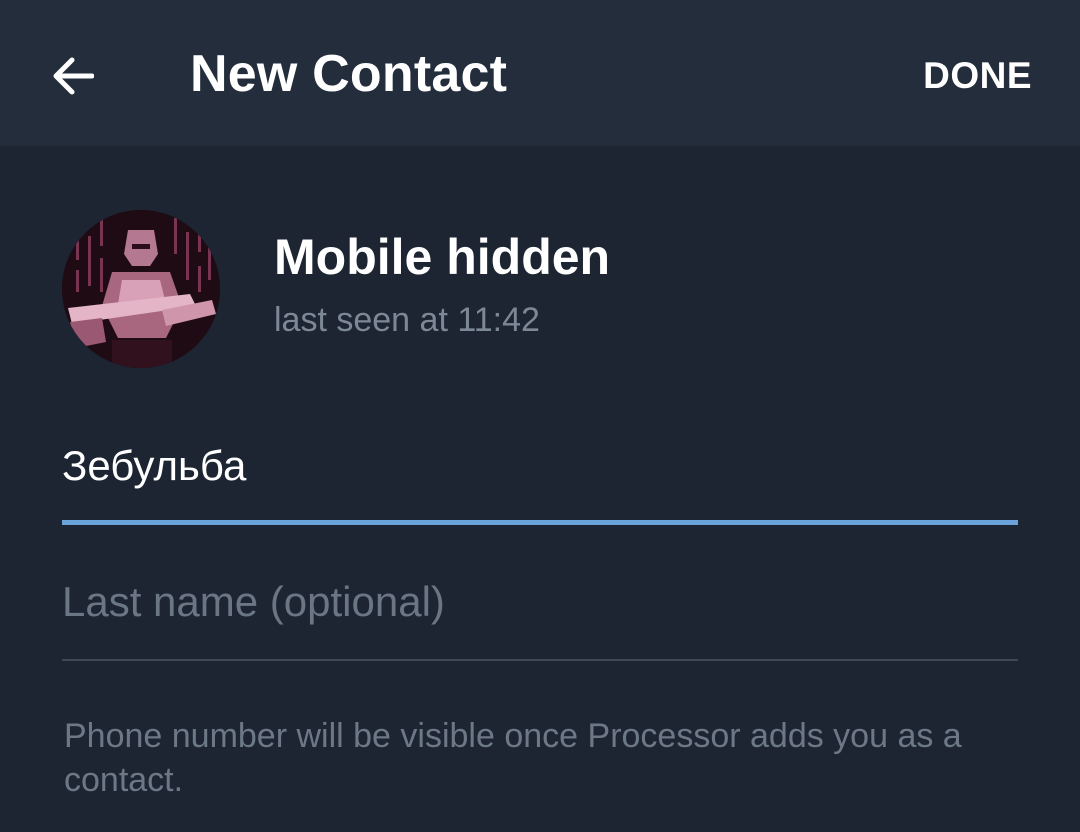  I want to click on arrow-left-icon, so click(72, 76).